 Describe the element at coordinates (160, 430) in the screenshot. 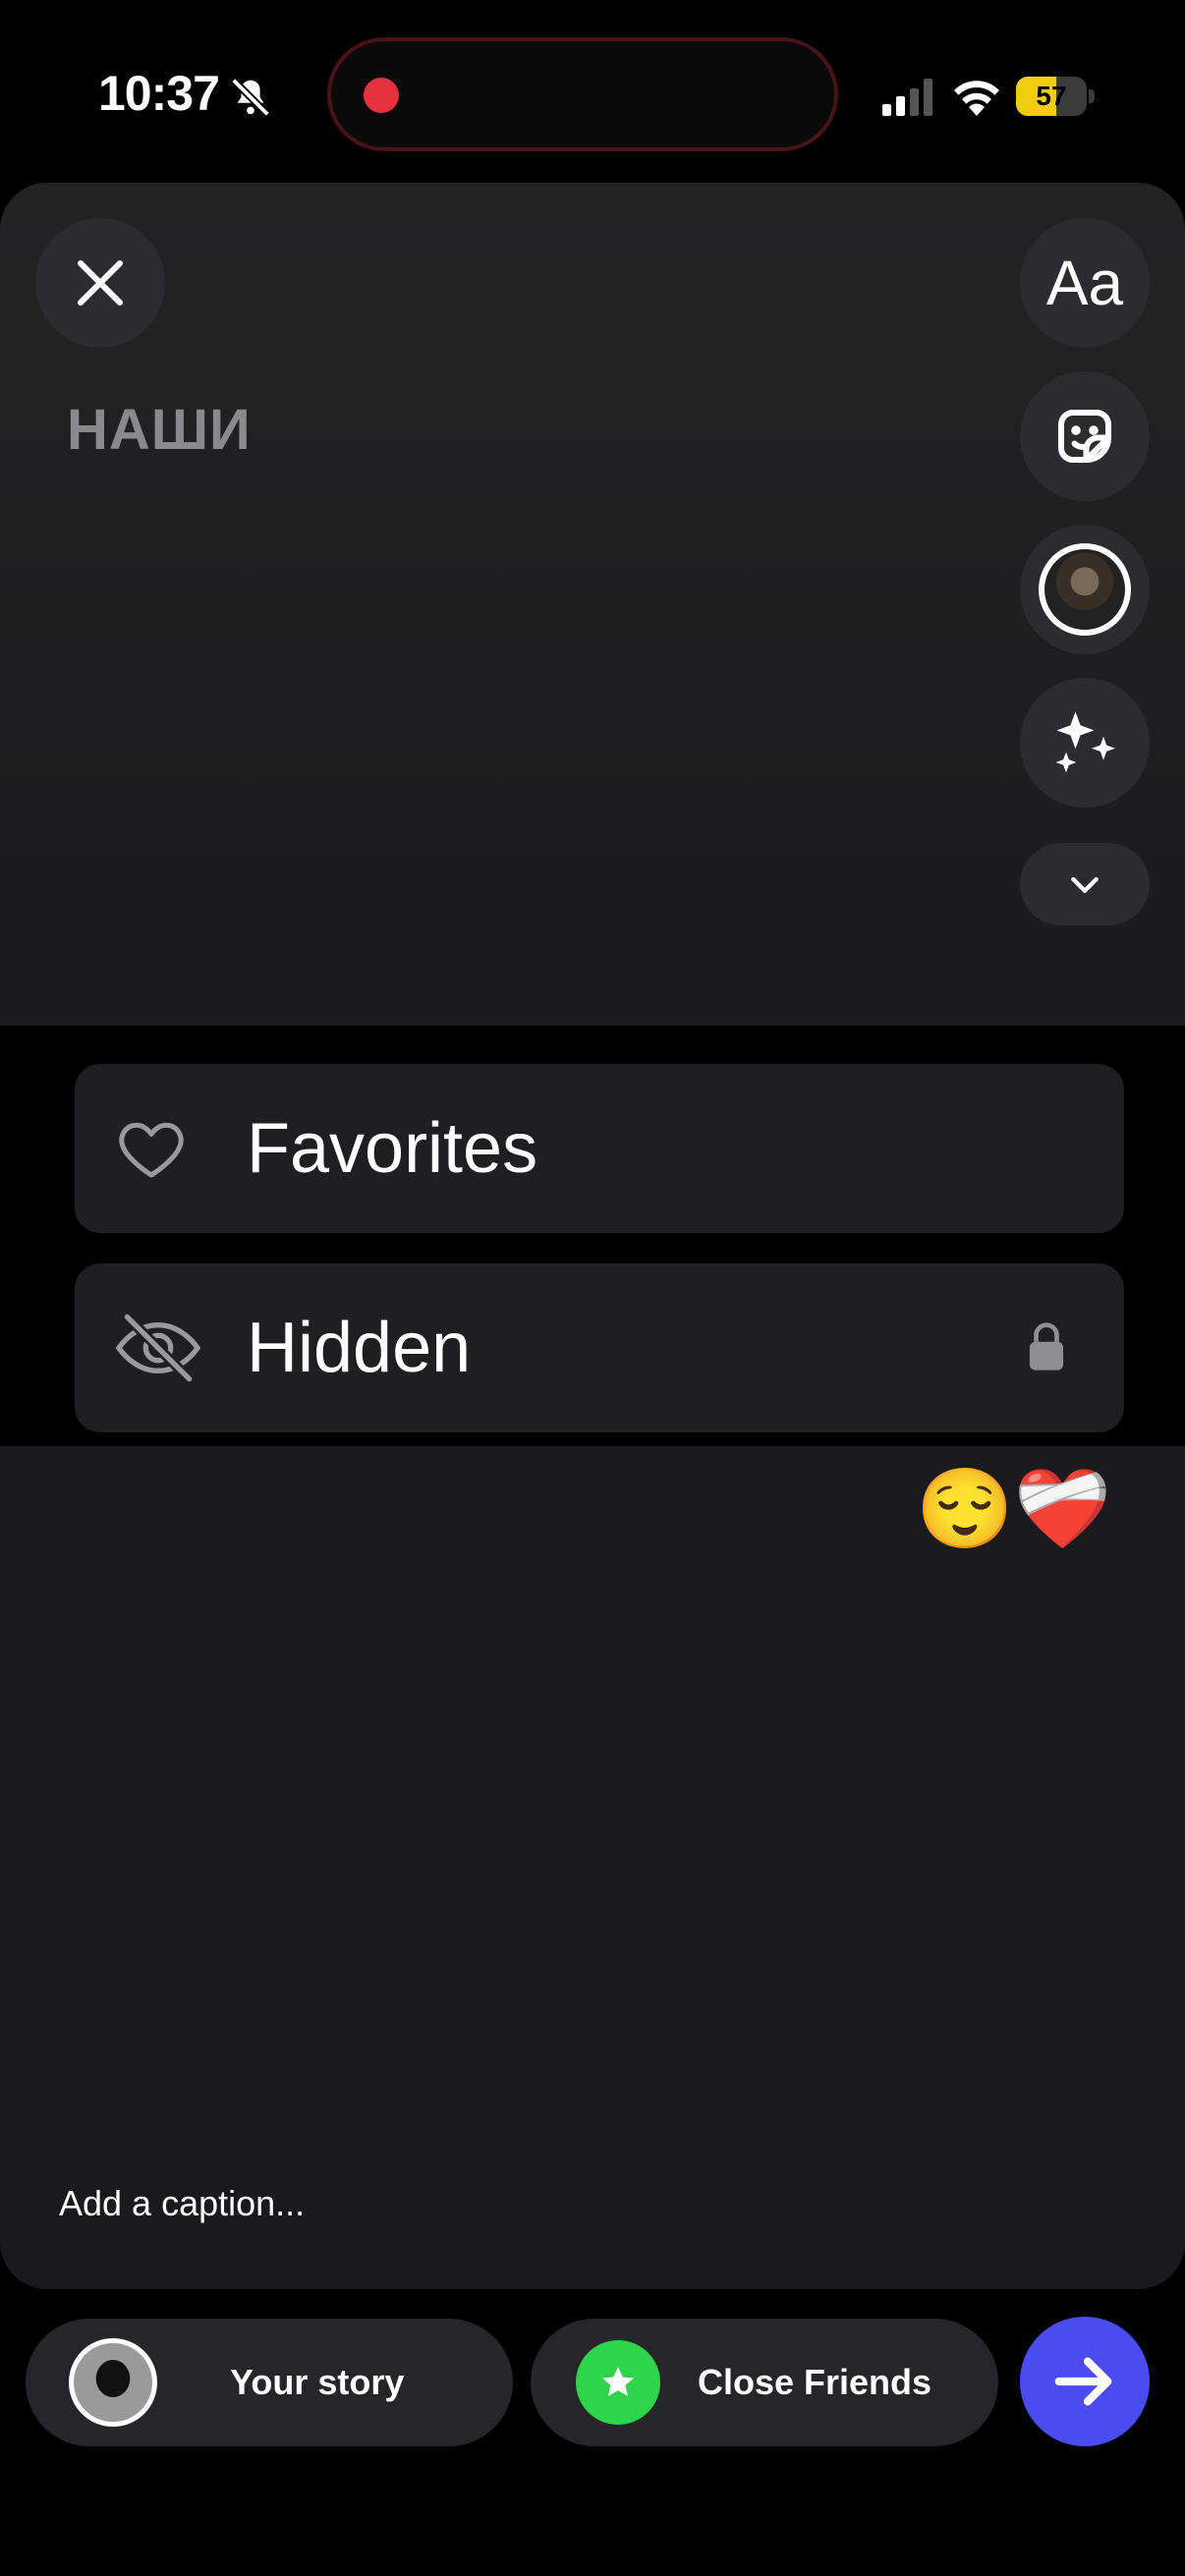

I see `story-text-overlay: НАШИ` at that location.